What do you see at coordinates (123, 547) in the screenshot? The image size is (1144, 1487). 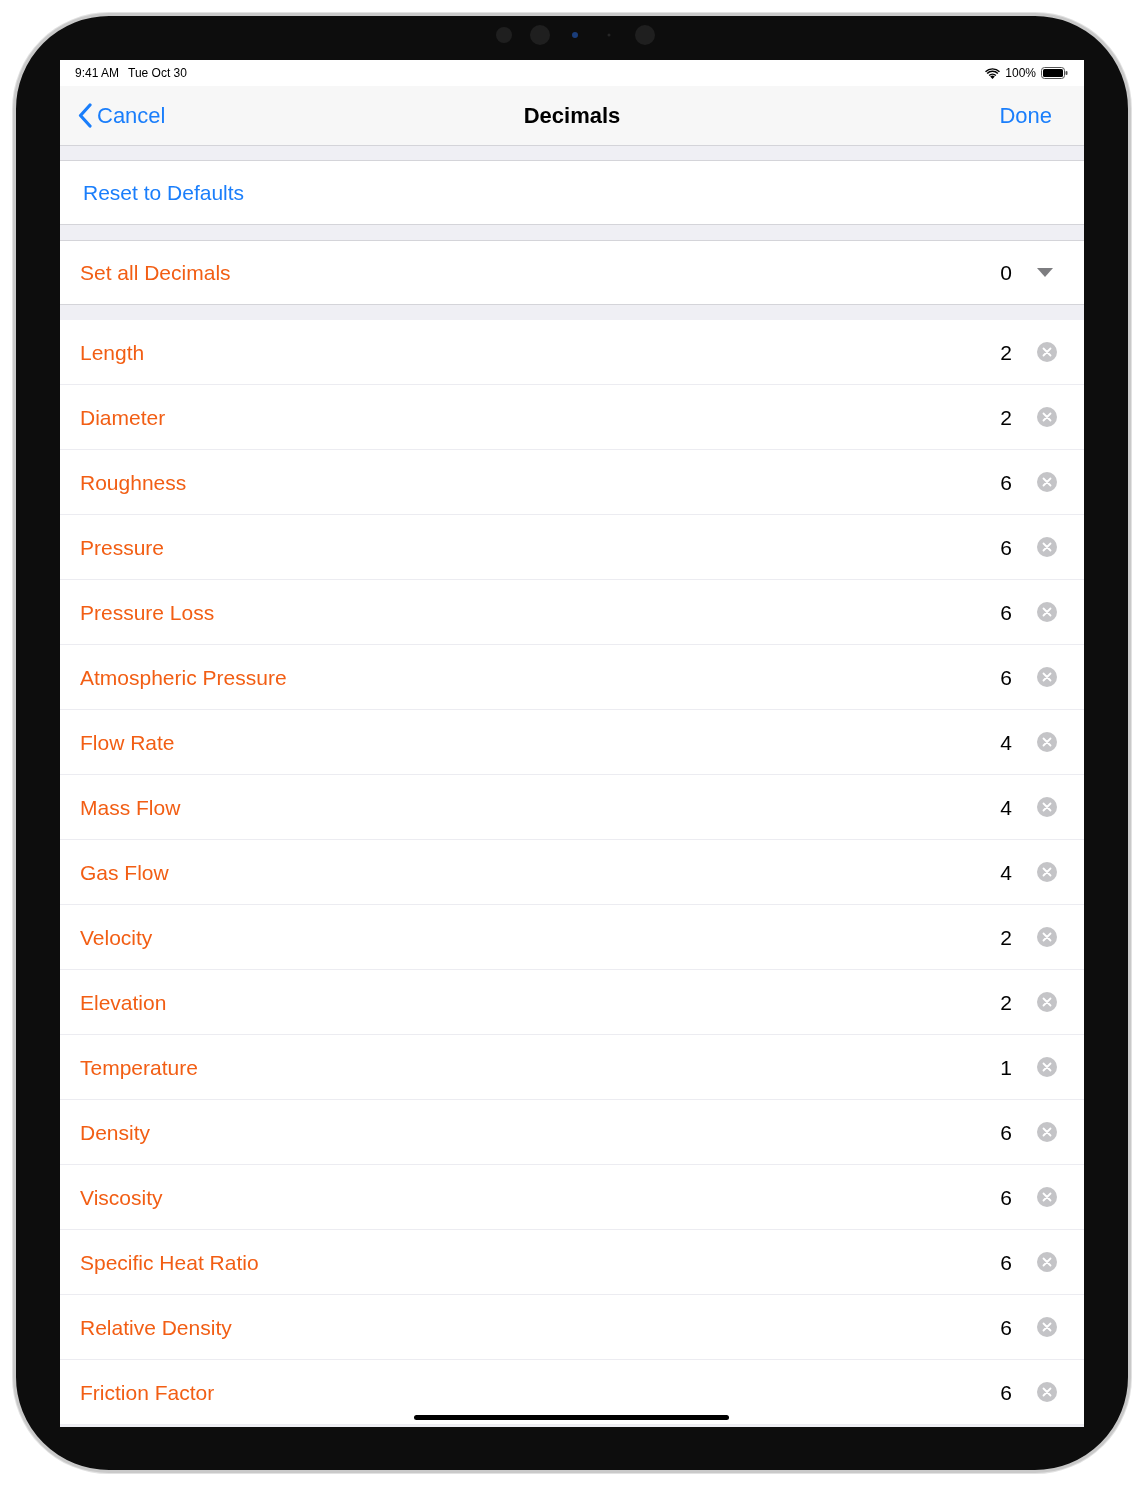 I see `row-label: Pressure` at bounding box center [123, 547].